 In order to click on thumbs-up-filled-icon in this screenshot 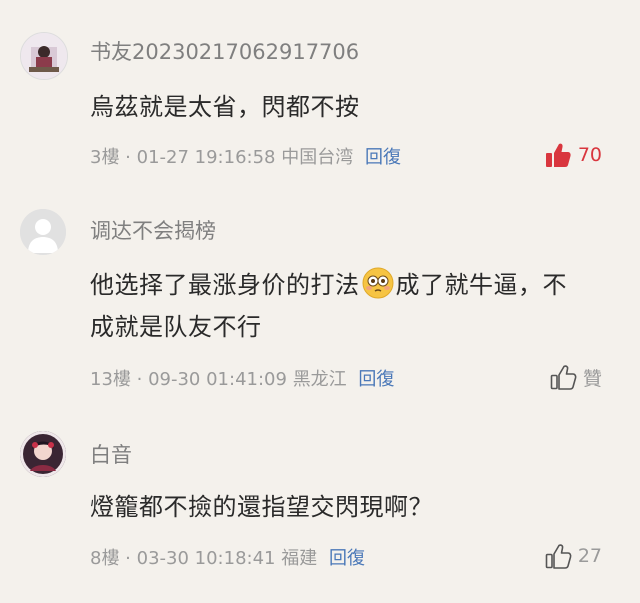, I will do `click(558, 155)`.